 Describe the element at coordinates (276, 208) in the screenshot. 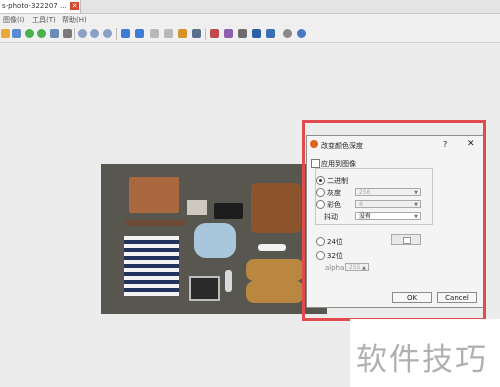

I see `bag-item` at that location.